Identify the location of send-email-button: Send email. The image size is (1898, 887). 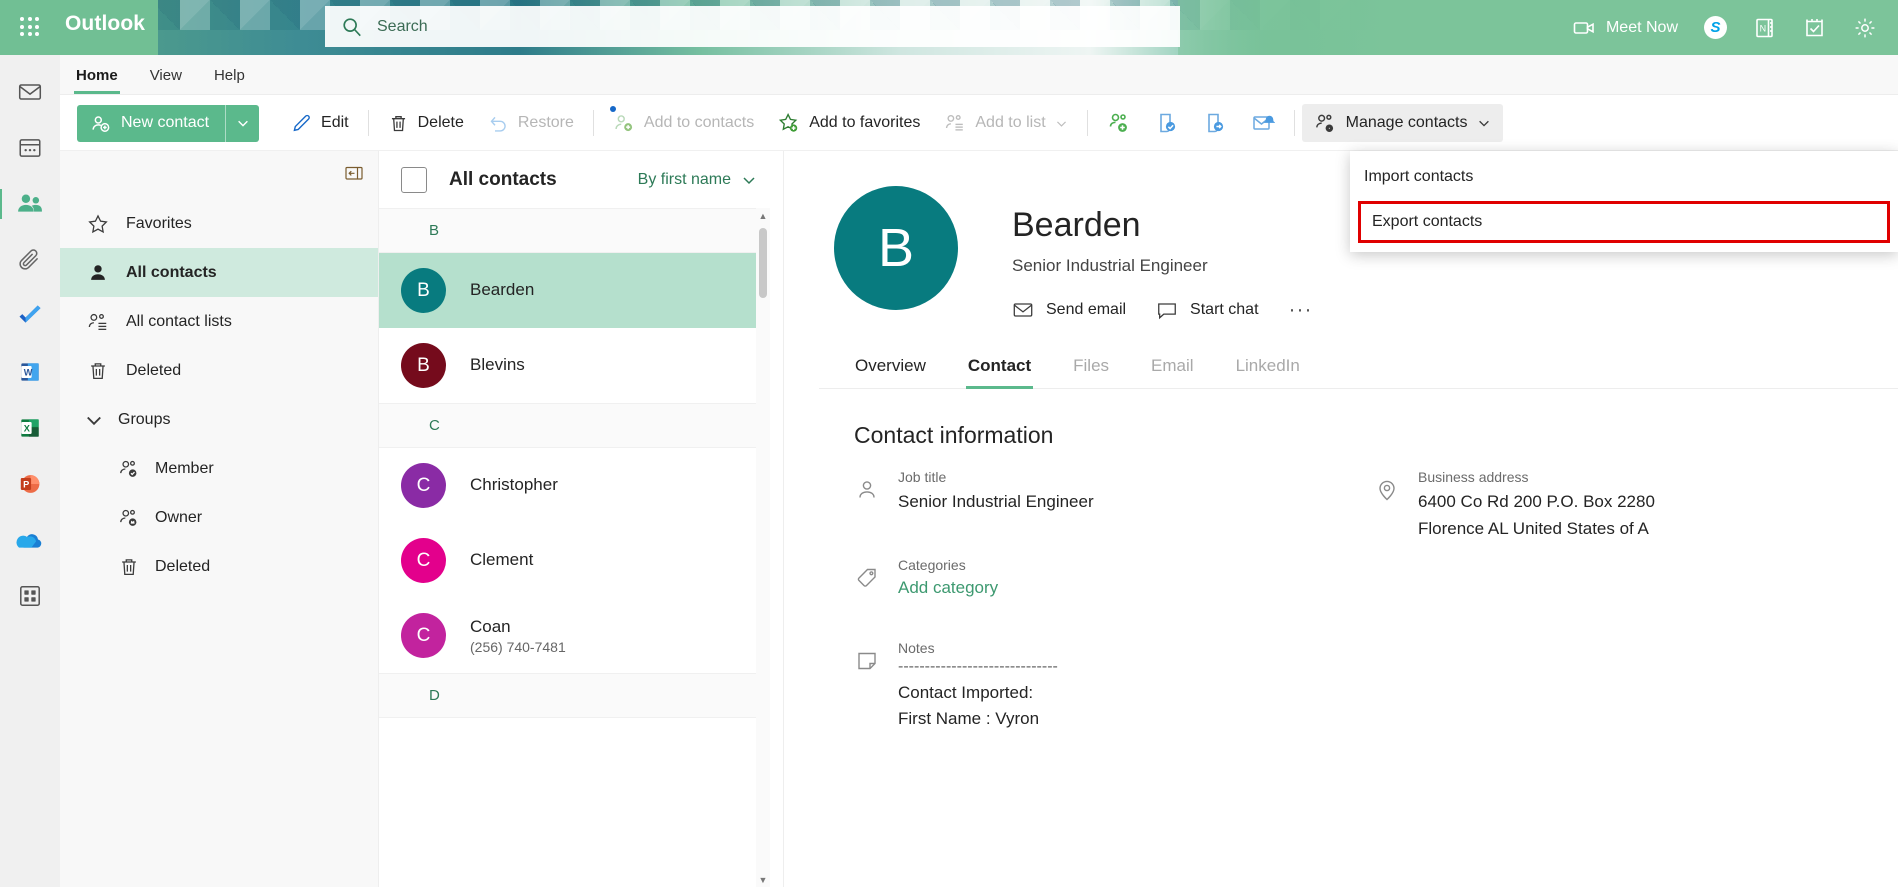
(1069, 310).